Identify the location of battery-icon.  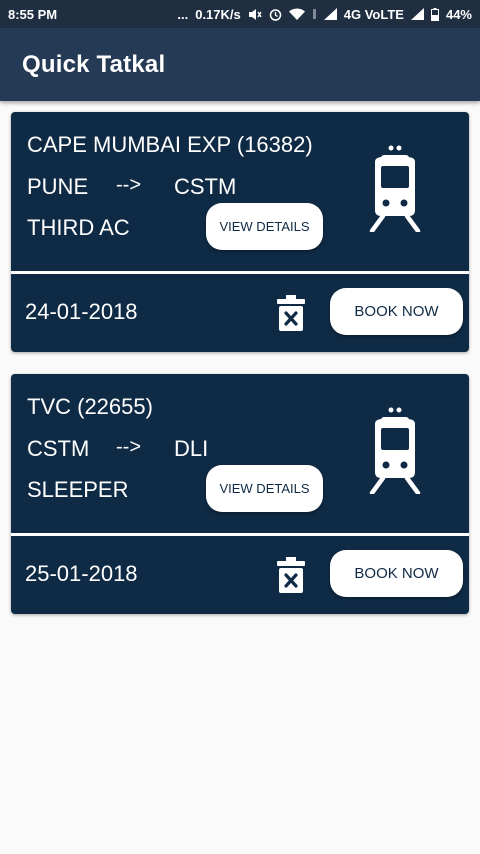
(434, 14).